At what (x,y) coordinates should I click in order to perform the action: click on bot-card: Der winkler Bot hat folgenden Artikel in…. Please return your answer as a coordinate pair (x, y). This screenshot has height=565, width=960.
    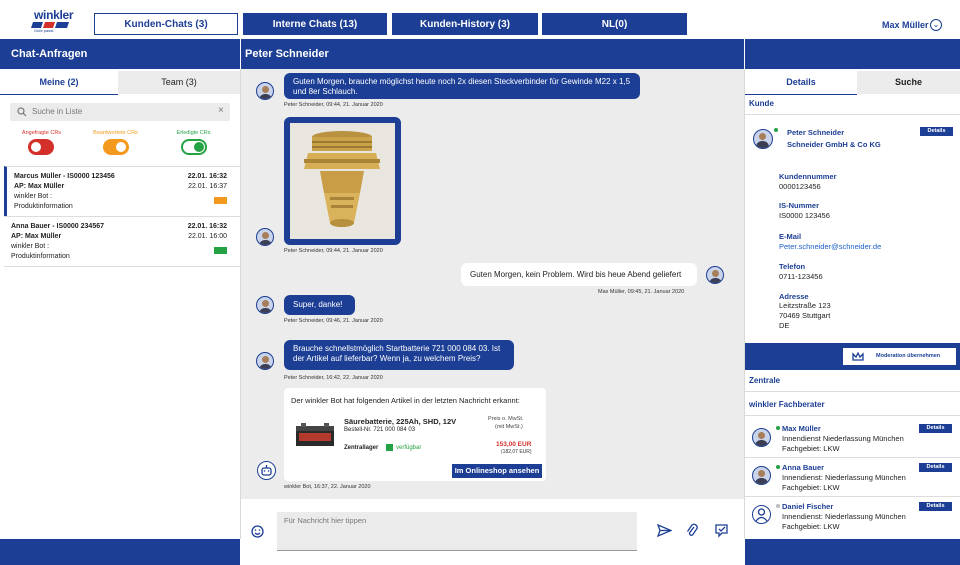
    Looking at the image, I should click on (415, 434).